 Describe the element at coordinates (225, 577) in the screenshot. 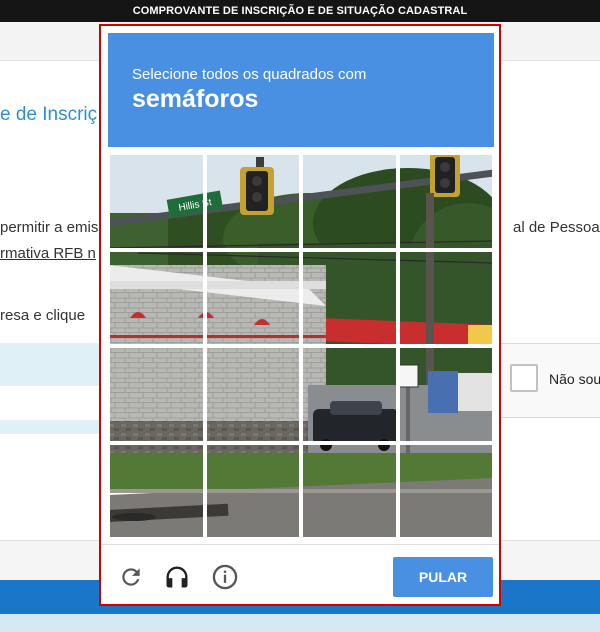

I see `info-icon` at that location.